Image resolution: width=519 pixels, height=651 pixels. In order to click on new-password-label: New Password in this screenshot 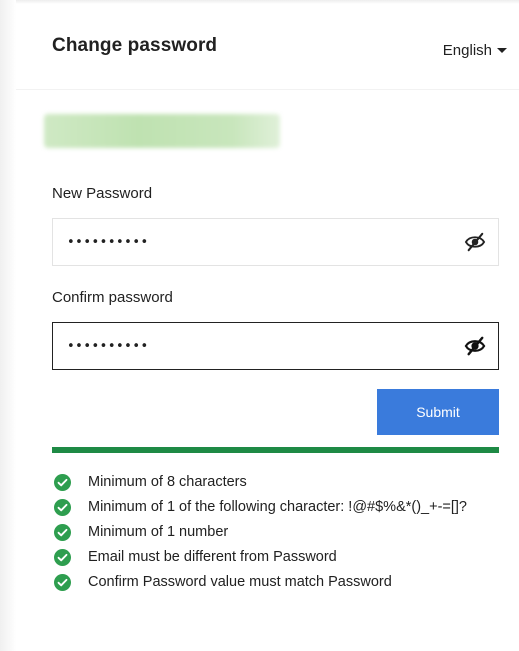, I will do `click(102, 193)`.